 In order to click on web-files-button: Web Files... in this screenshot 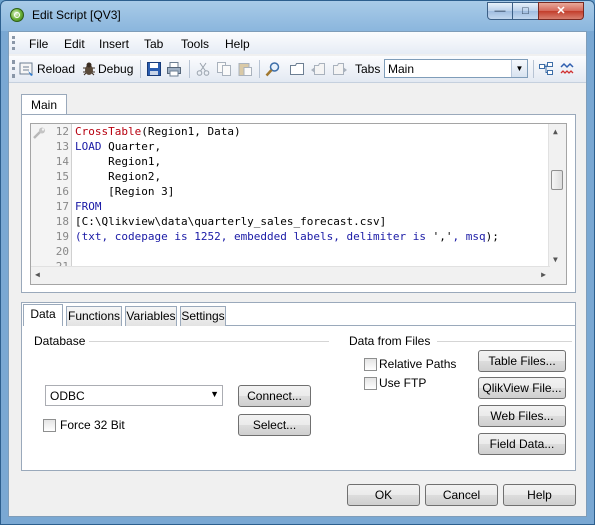, I will do `click(522, 416)`.